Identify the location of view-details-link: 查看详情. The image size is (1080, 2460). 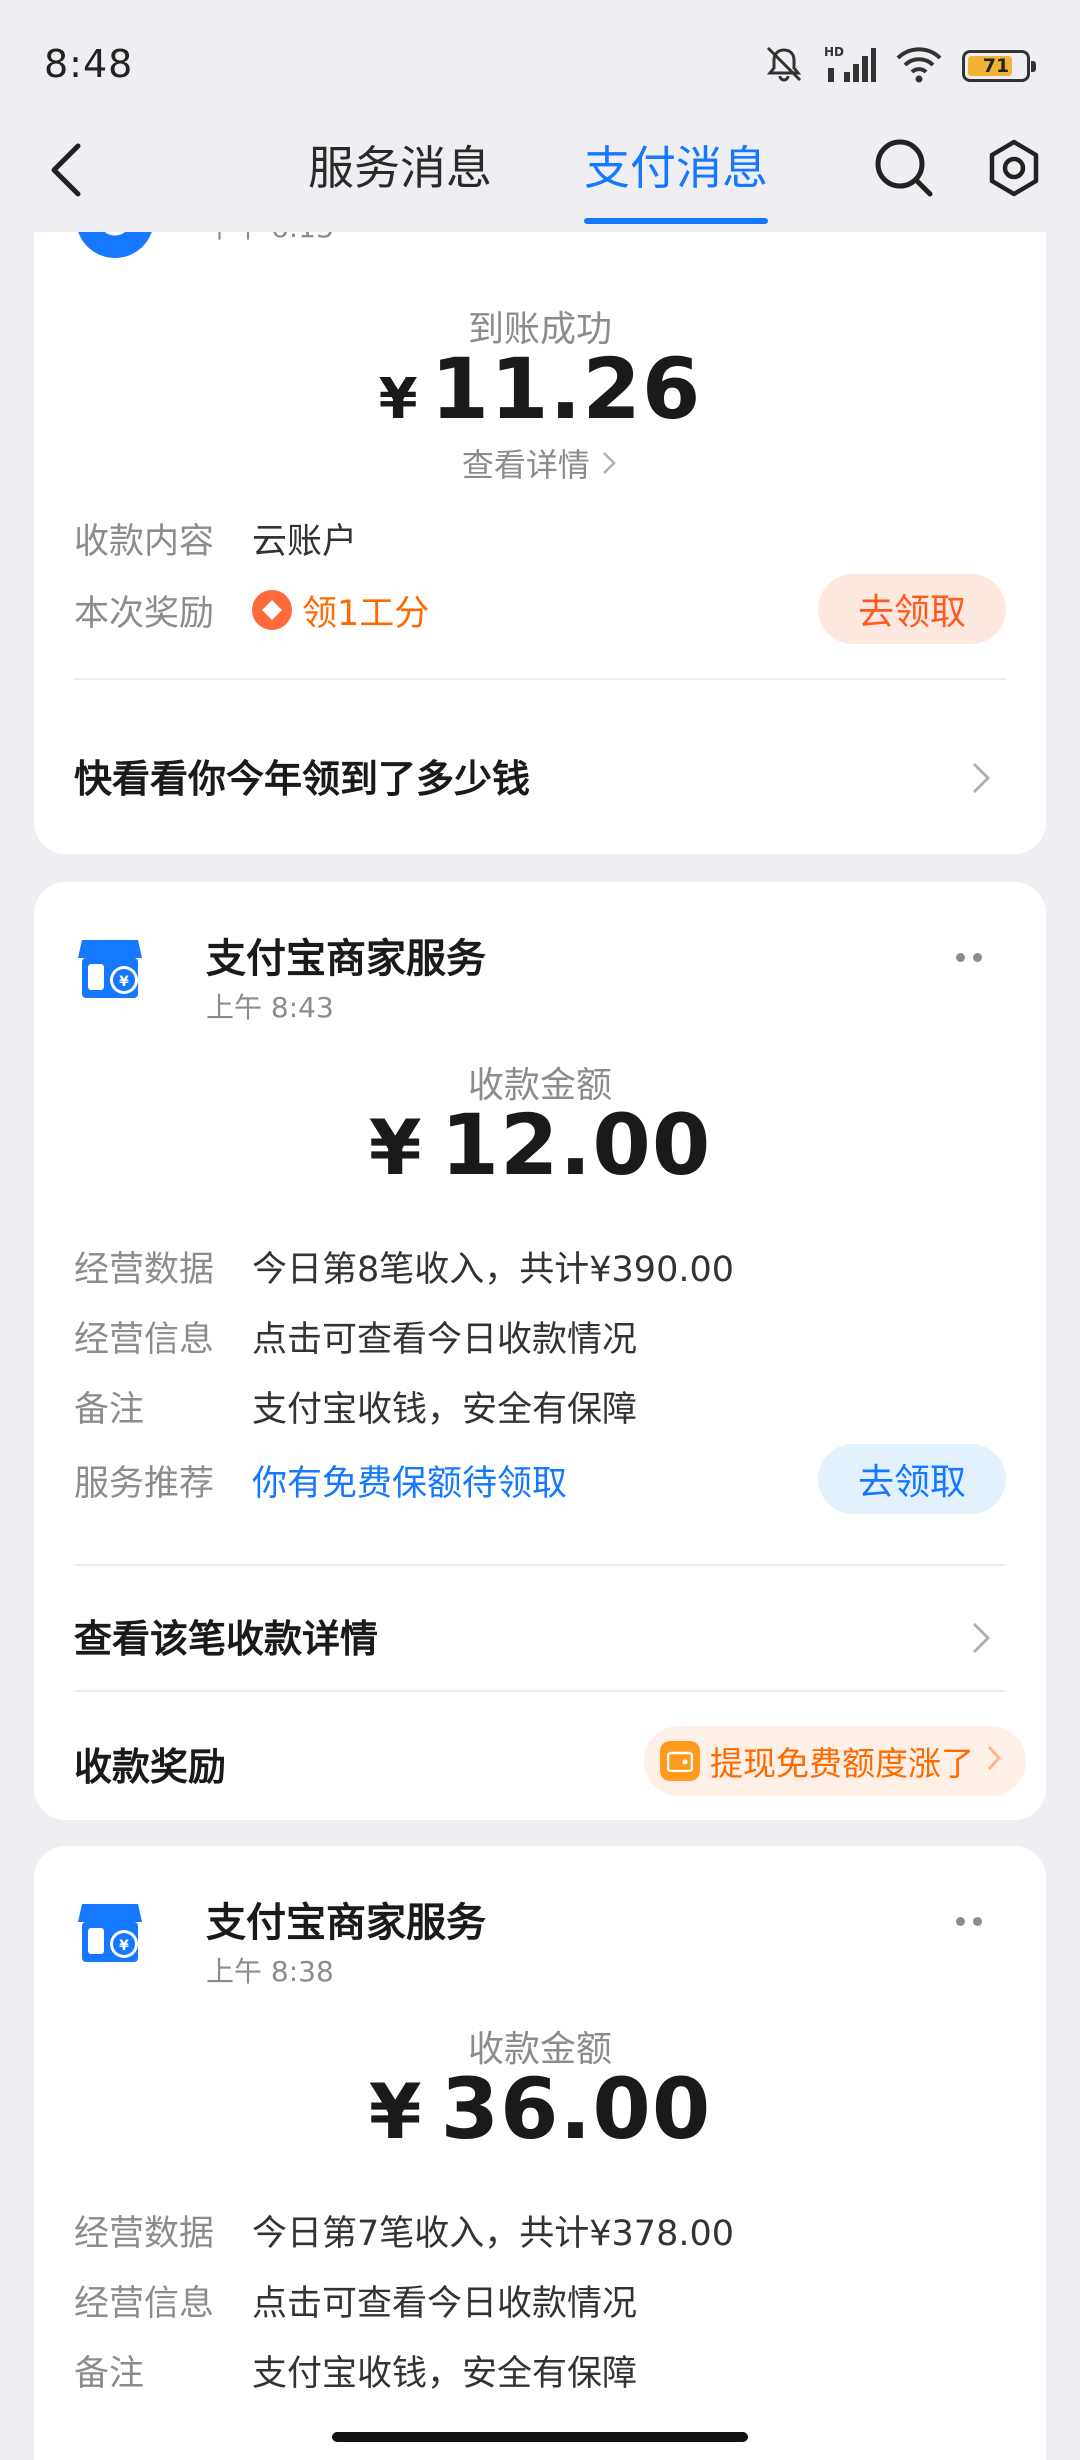
(540, 463).